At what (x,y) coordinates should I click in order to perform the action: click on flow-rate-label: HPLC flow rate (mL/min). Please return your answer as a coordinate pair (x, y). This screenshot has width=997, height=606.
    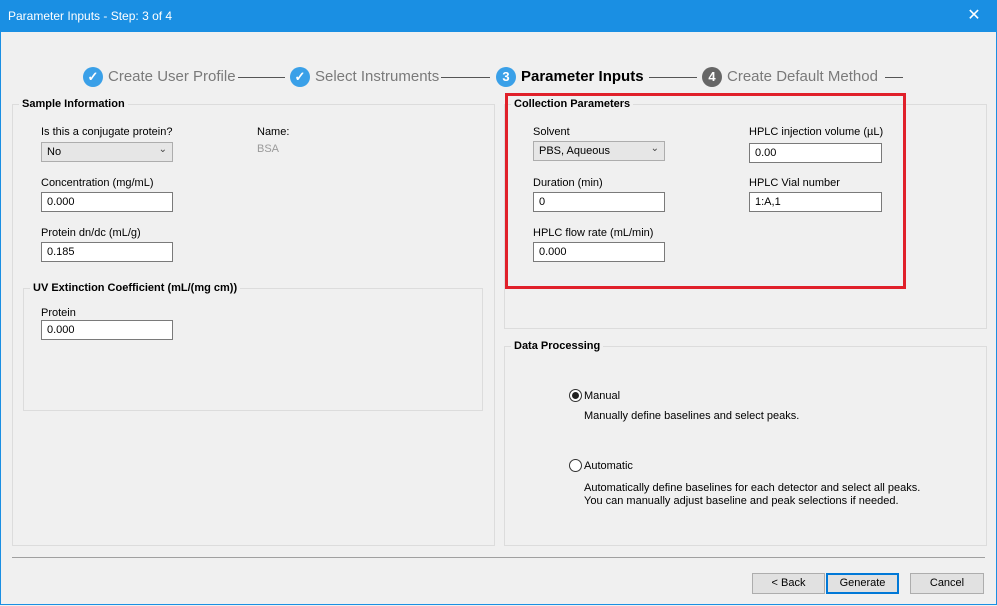
    Looking at the image, I should click on (593, 233).